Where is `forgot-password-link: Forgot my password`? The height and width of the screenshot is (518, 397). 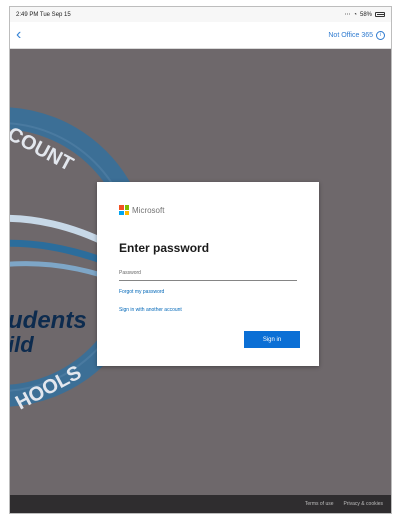
forgot-password-link: Forgot my password is located at coordinates (141, 292).